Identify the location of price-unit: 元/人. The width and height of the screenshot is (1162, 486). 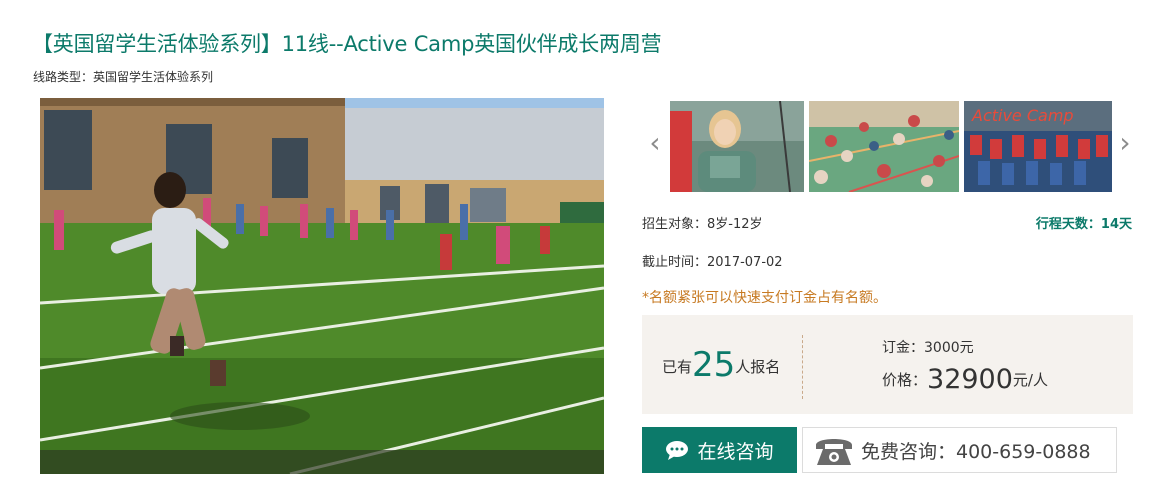
(1030, 380).